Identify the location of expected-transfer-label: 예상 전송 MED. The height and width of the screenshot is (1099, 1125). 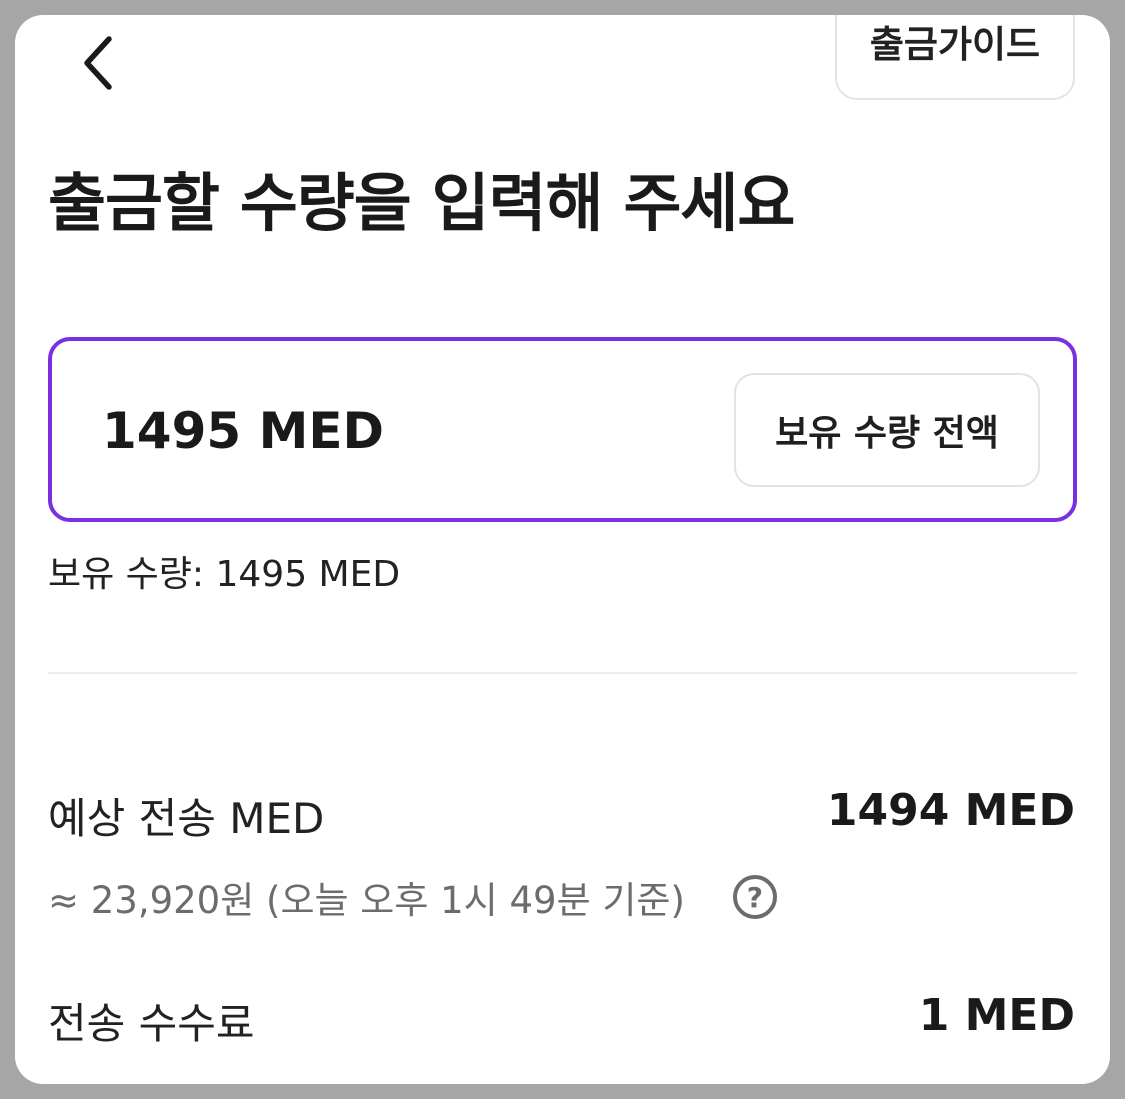
(186, 818).